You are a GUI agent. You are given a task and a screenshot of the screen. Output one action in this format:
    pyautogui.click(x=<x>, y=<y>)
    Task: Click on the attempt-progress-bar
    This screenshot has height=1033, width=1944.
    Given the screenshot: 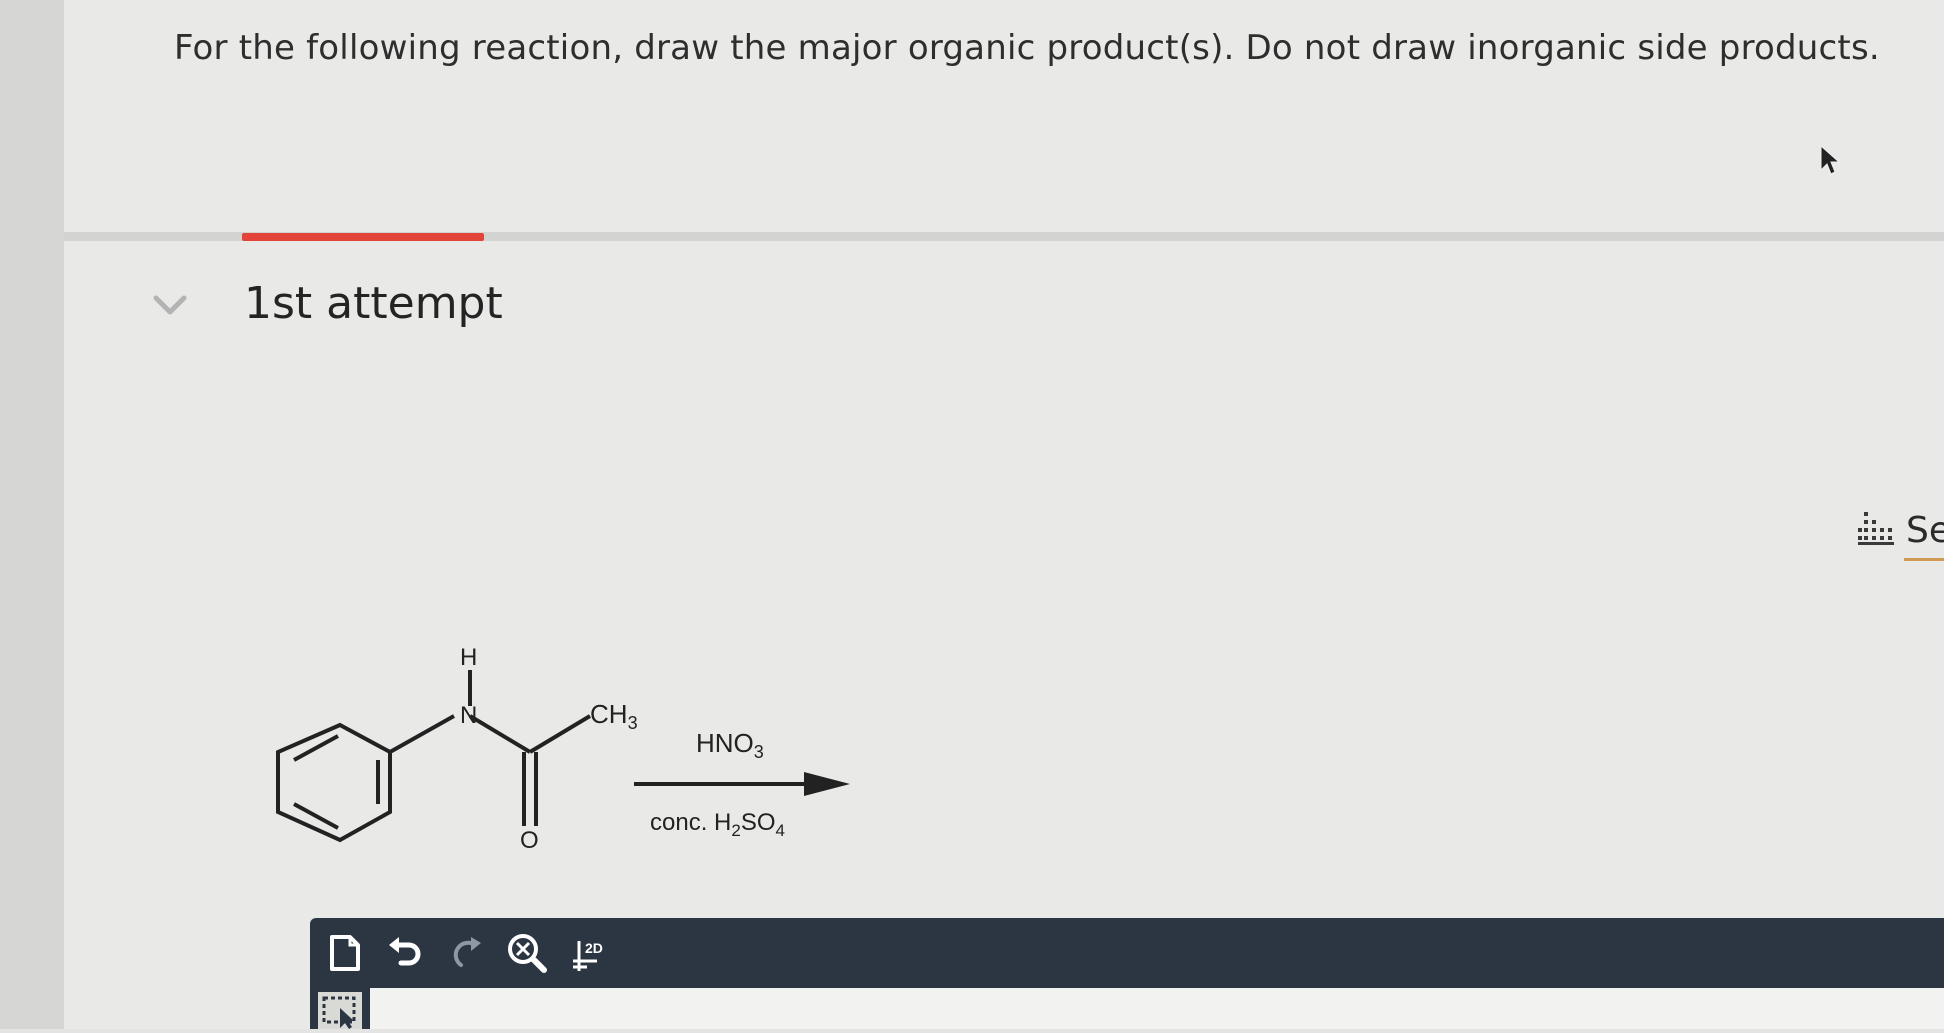 What is the action you would take?
    pyautogui.click(x=363, y=237)
    